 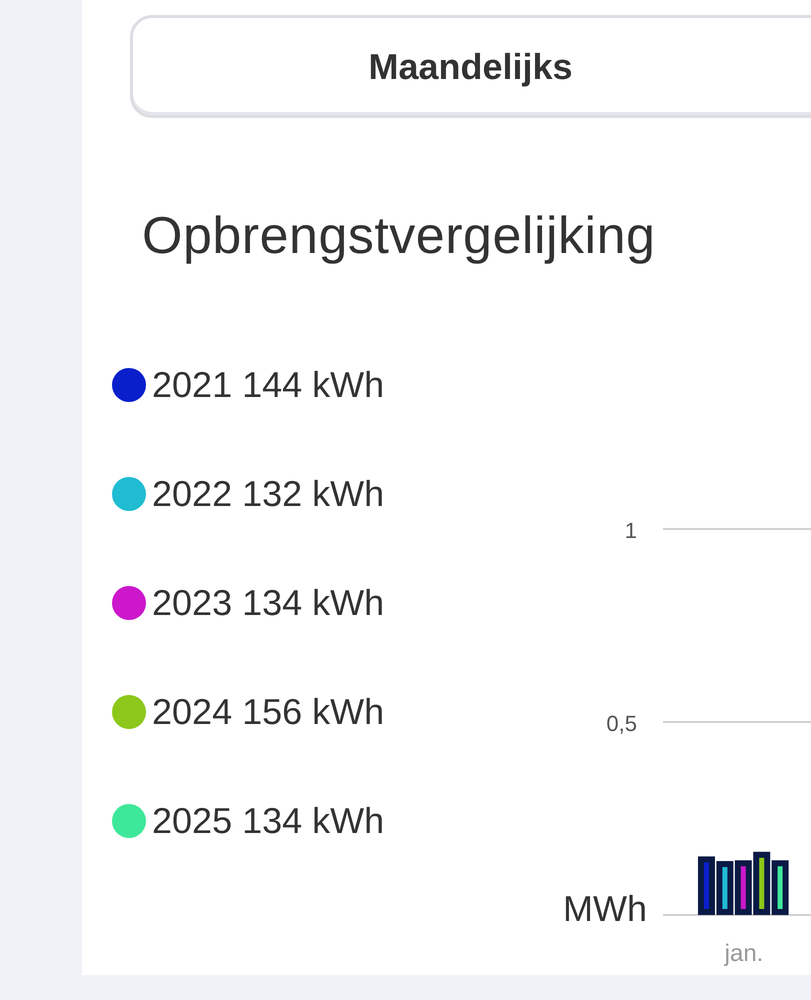 What do you see at coordinates (268, 821) in the screenshot?
I see `legend-label: 2025 134 kWh` at bounding box center [268, 821].